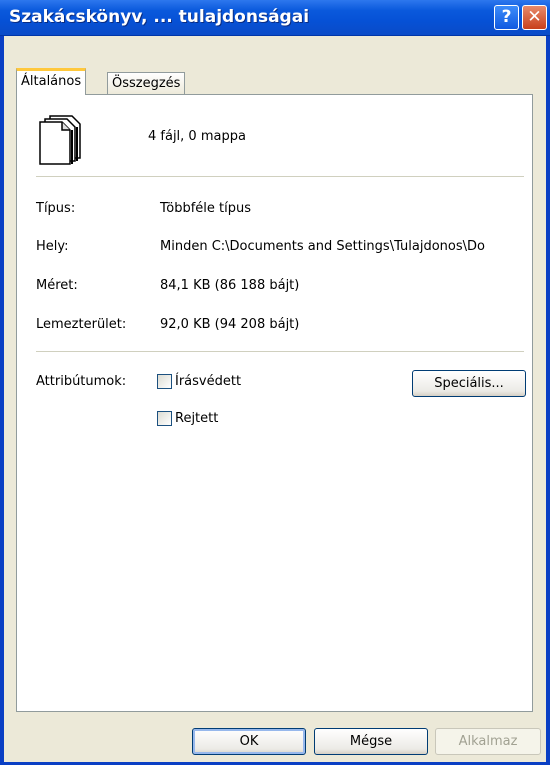 This screenshot has height=765, width=550. What do you see at coordinates (196, 418) in the screenshot?
I see `hidden-label: Rejtett` at bounding box center [196, 418].